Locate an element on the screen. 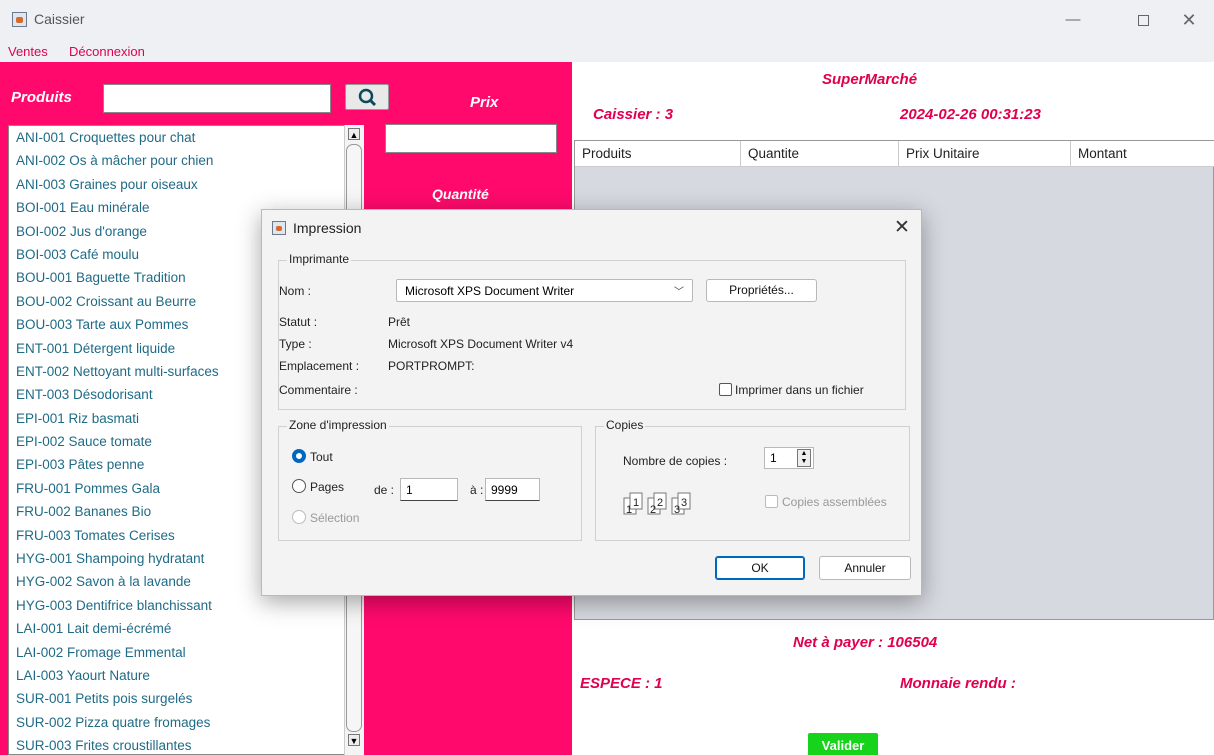  scroll-down-icon: ▼ is located at coordinates (354, 740).